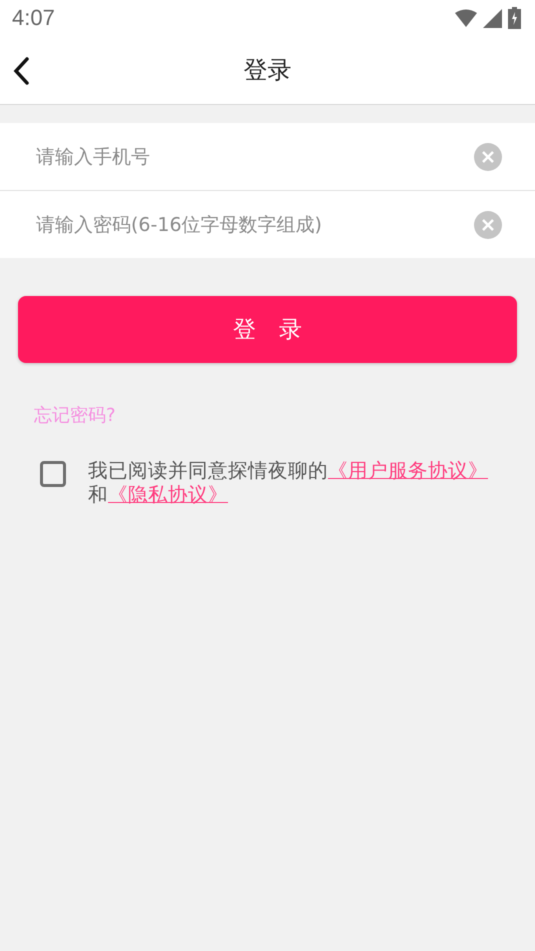  Describe the element at coordinates (254, 224) in the screenshot. I see `input-field: 请输入密码(6-16位字母数字组成)` at that location.